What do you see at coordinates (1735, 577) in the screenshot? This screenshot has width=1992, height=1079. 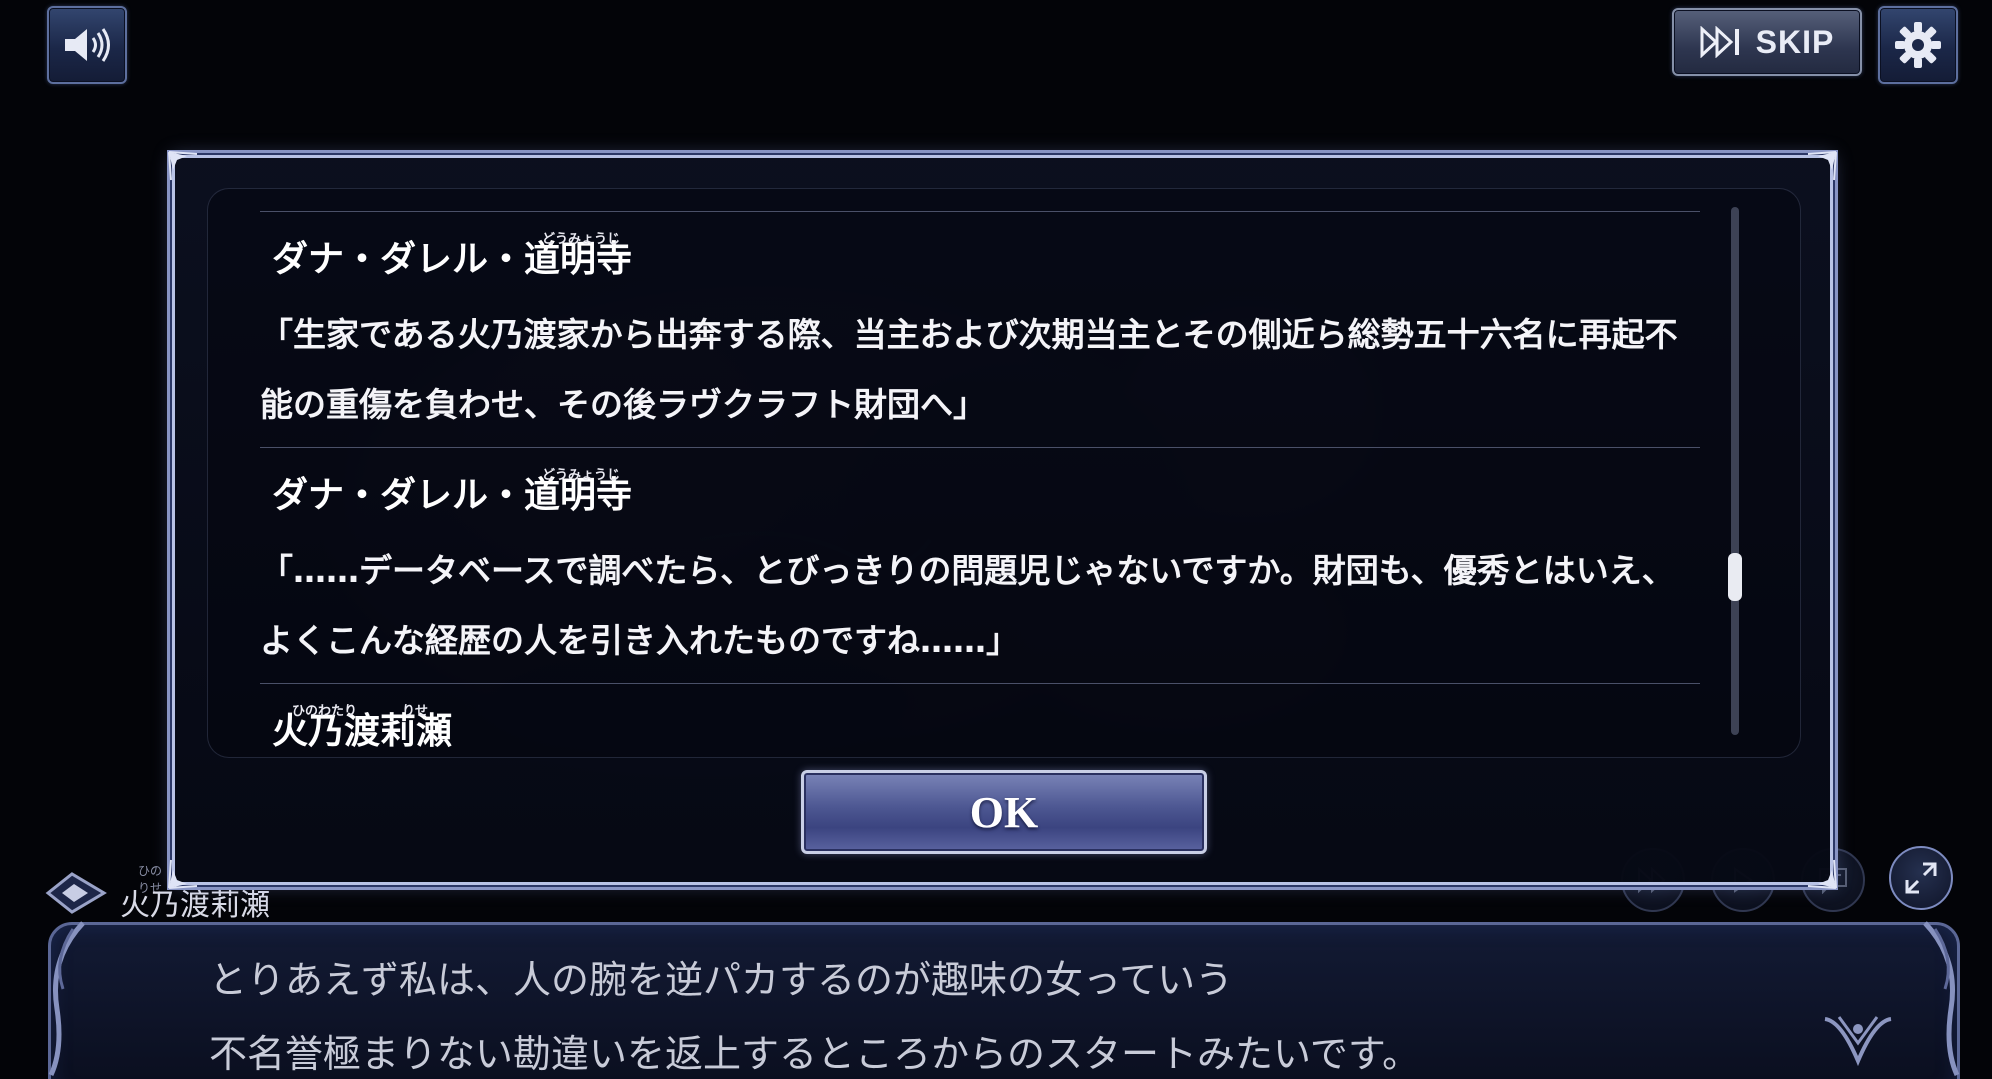 I see `backlog-scrollbar-thumb` at bounding box center [1735, 577].